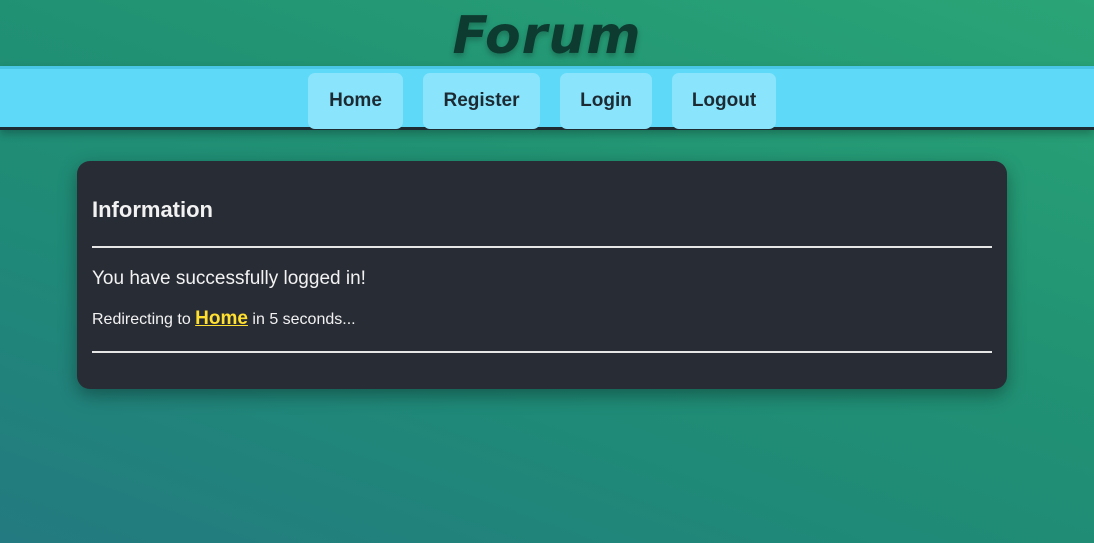  What do you see at coordinates (724, 101) in the screenshot?
I see `nav-logout-button: Logout` at bounding box center [724, 101].